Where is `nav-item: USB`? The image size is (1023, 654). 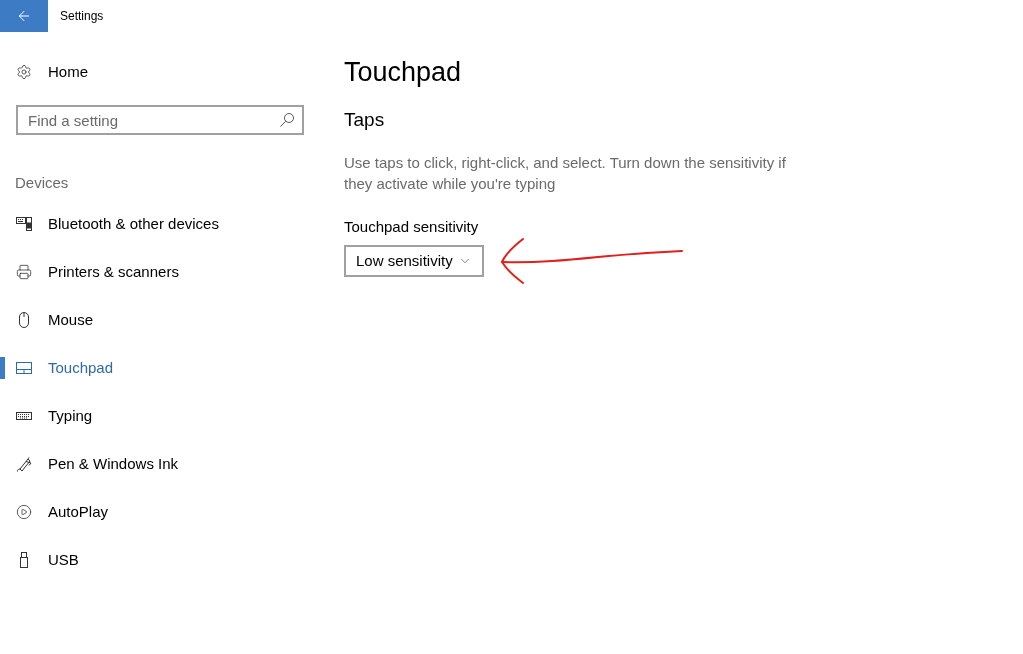
nav-item: USB is located at coordinates (160, 560).